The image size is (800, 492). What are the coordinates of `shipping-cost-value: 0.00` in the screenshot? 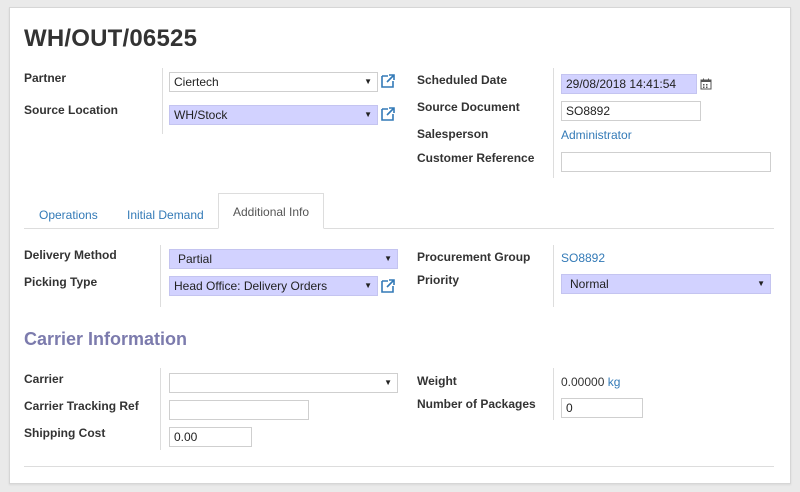 It's located at (186, 437).